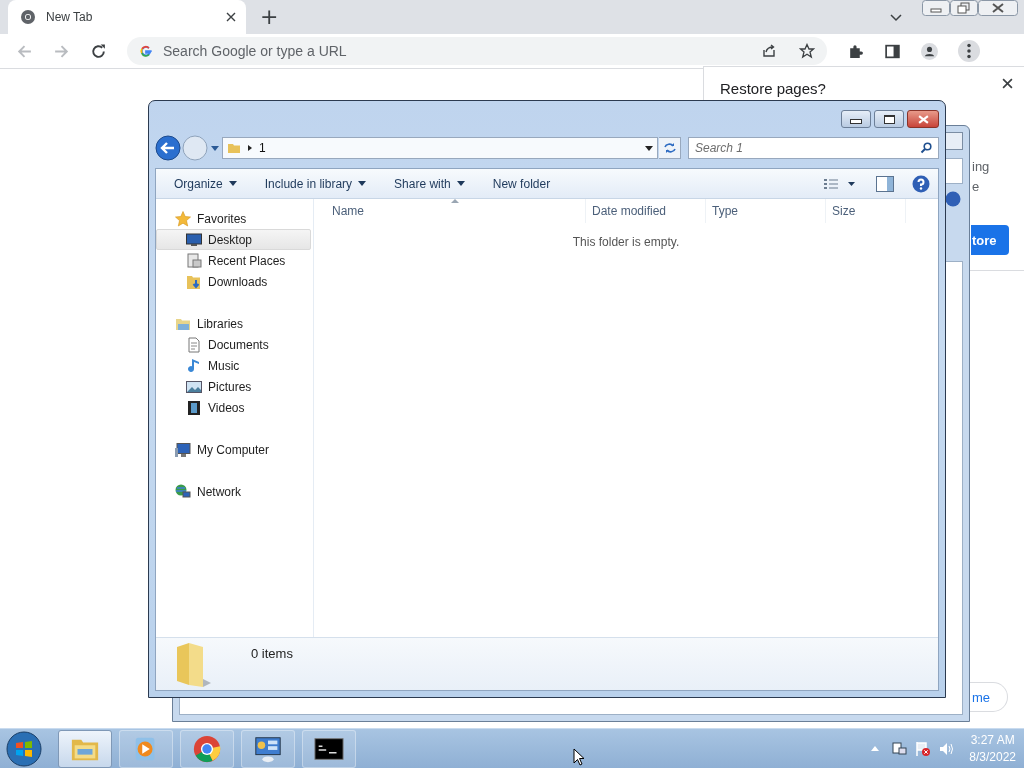 The width and height of the screenshot is (1024, 768). I want to click on browser-tab: New Tab, so click(127, 17).